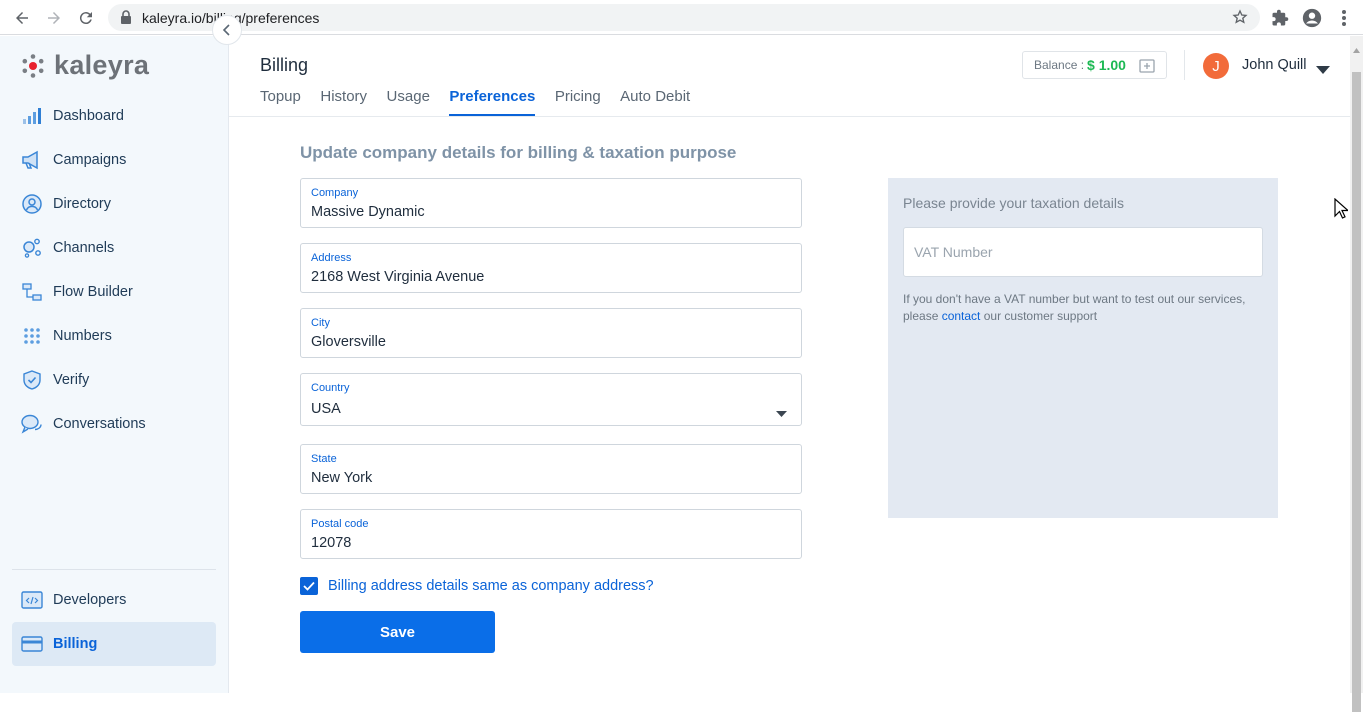  I want to click on profile-icon, so click(1312, 18).